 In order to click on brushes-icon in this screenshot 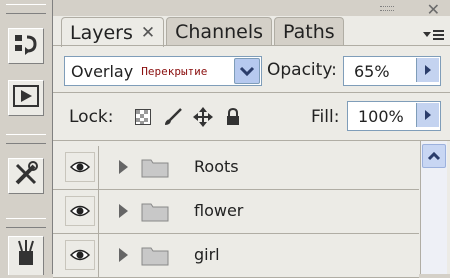, I will do `click(26, 256)`.